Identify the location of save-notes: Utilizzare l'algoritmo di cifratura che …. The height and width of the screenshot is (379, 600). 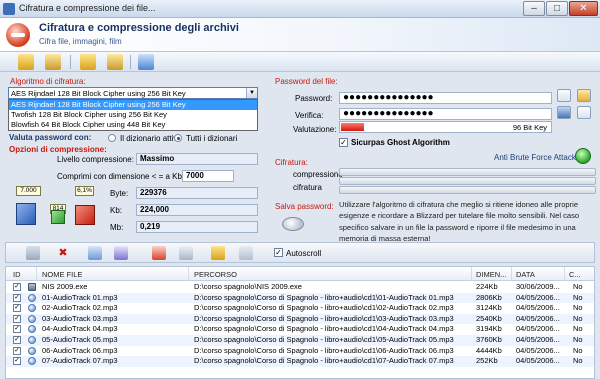
(459, 221).